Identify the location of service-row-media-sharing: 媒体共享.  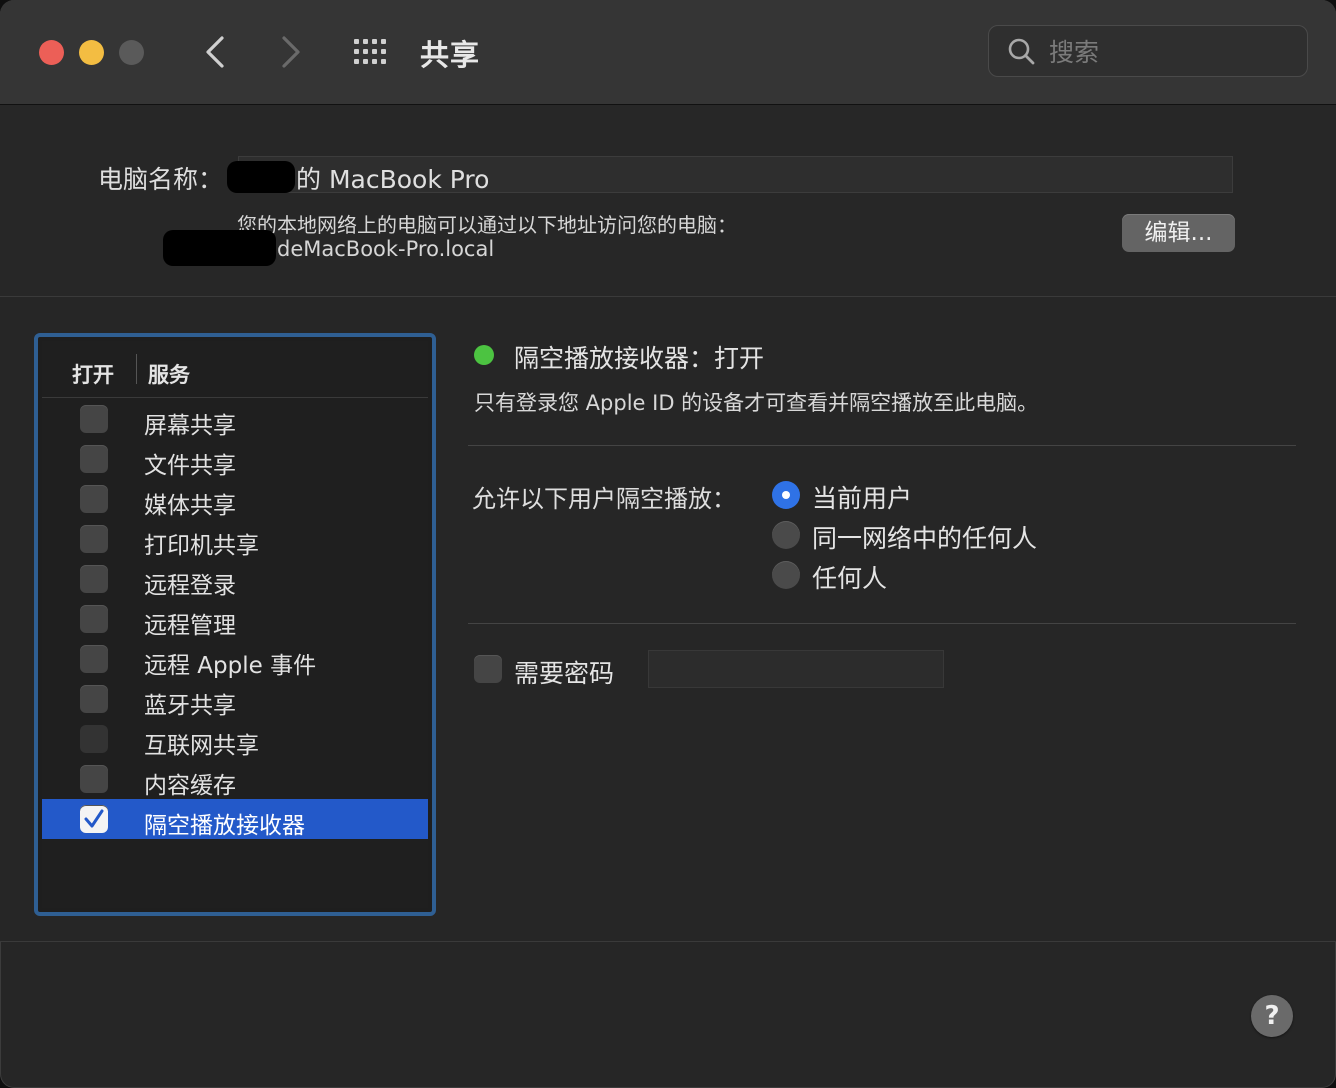
(235, 499).